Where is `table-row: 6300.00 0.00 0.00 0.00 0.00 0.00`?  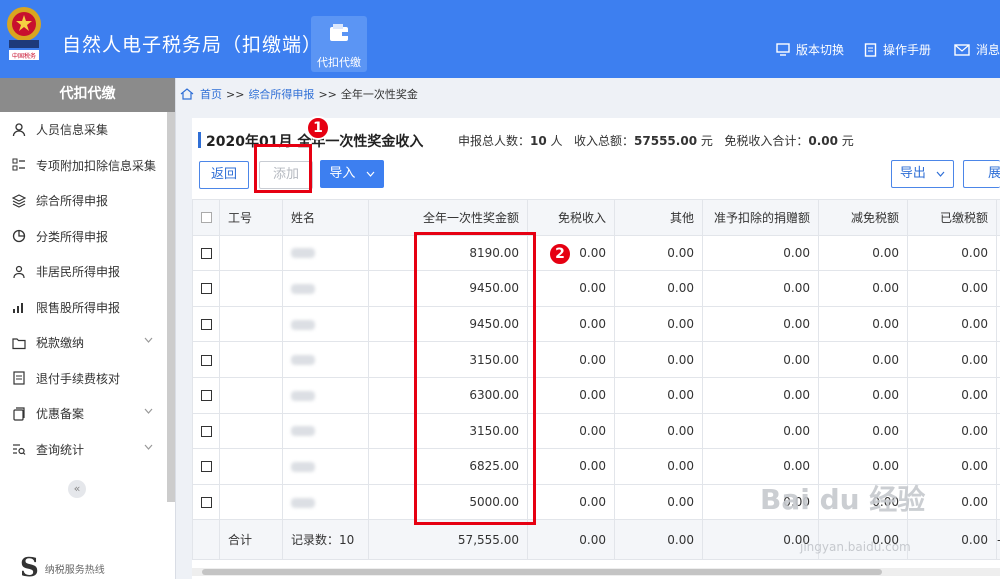 table-row: 6300.00 0.00 0.00 0.00 0.00 0.00 is located at coordinates (596, 395).